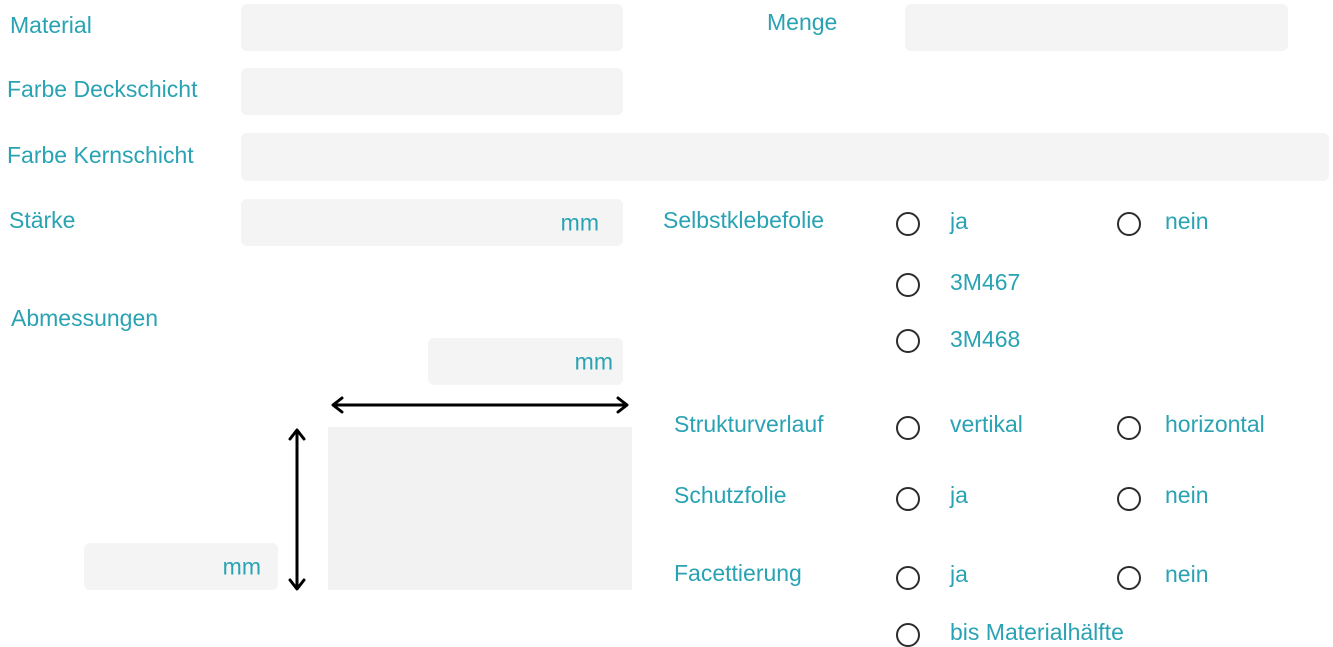 Image resolution: width=1333 pixels, height=647 pixels. I want to click on staerke-input: mm, so click(432, 222).